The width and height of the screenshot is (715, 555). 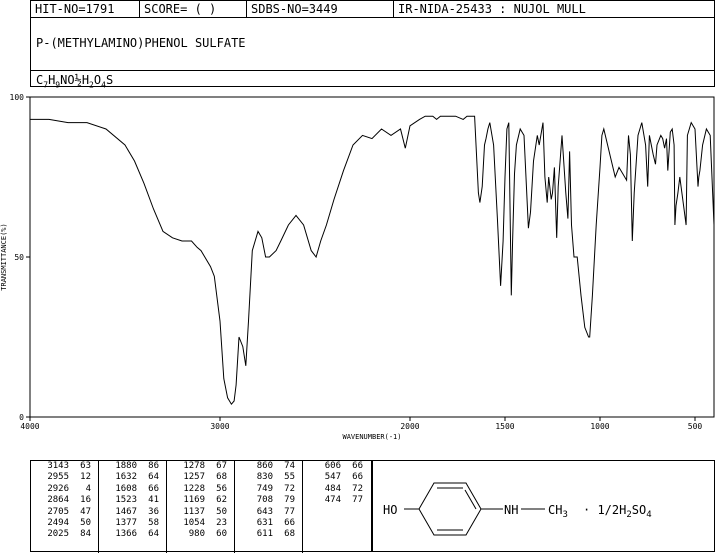 What do you see at coordinates (4, 256) in the screenshot?
I see `y-axis-label: TRANSMITTANCE(%)` at bounding box center [4, 256].